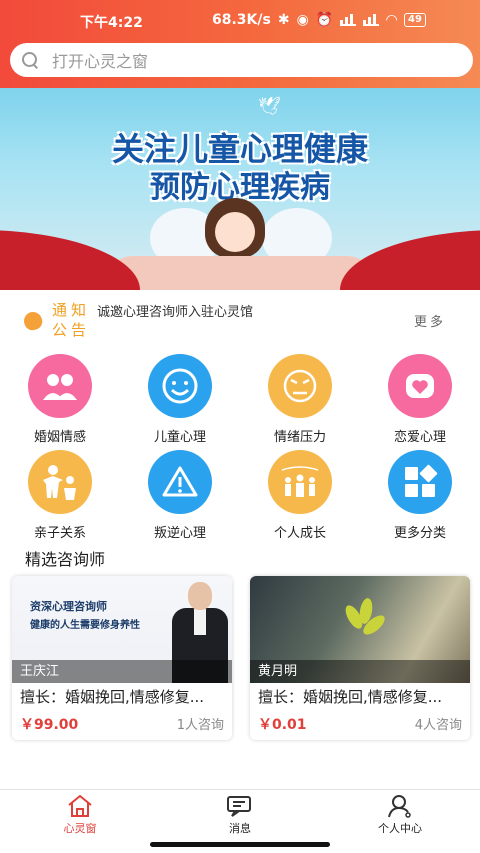 This screenshot has height=853, width=480. I want to click on bluetooth-icon: ✱, so click(283, 20).